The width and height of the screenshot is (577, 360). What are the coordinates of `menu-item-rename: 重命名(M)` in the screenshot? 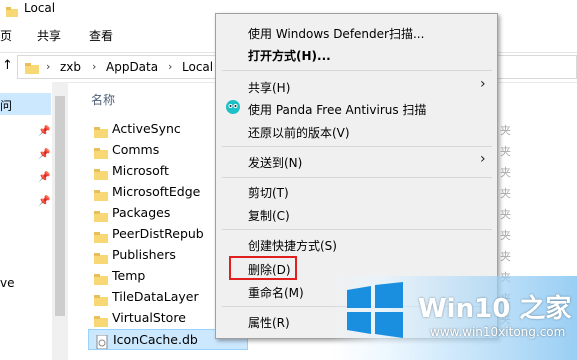 It's located at (276, 292).